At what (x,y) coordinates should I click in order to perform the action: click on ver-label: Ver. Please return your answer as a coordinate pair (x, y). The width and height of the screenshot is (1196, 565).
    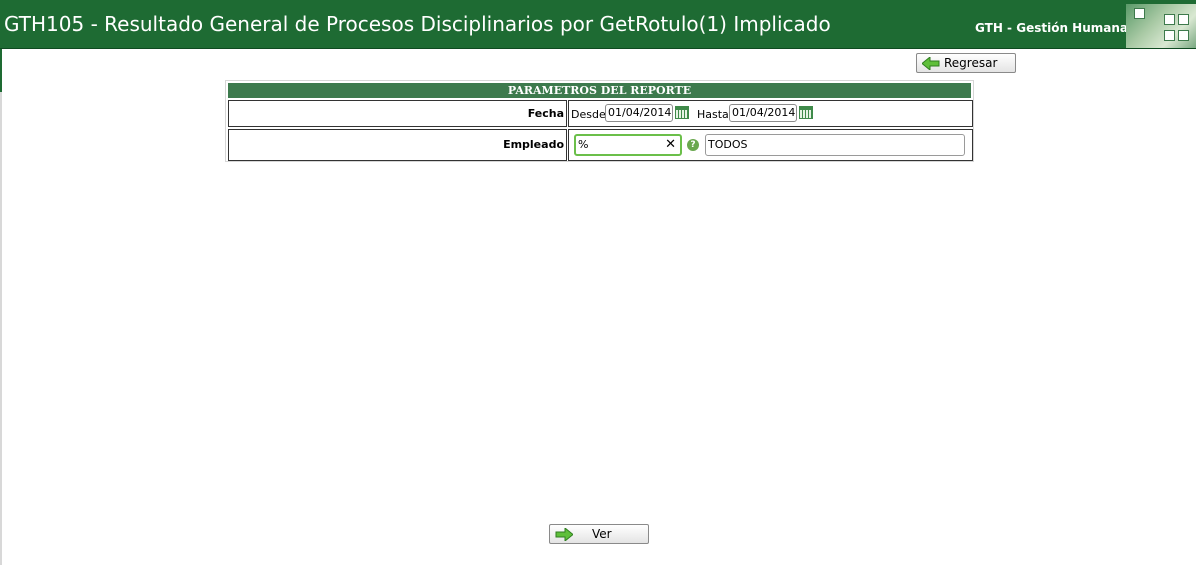
    Looking at the image, I should click on (602, 534).